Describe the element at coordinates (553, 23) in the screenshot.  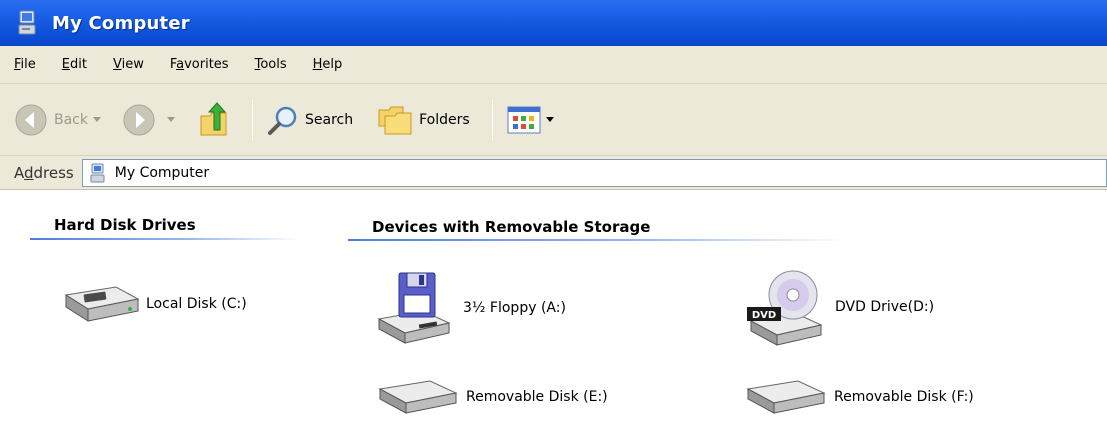
I see `title-bar: My Computer` at that location.